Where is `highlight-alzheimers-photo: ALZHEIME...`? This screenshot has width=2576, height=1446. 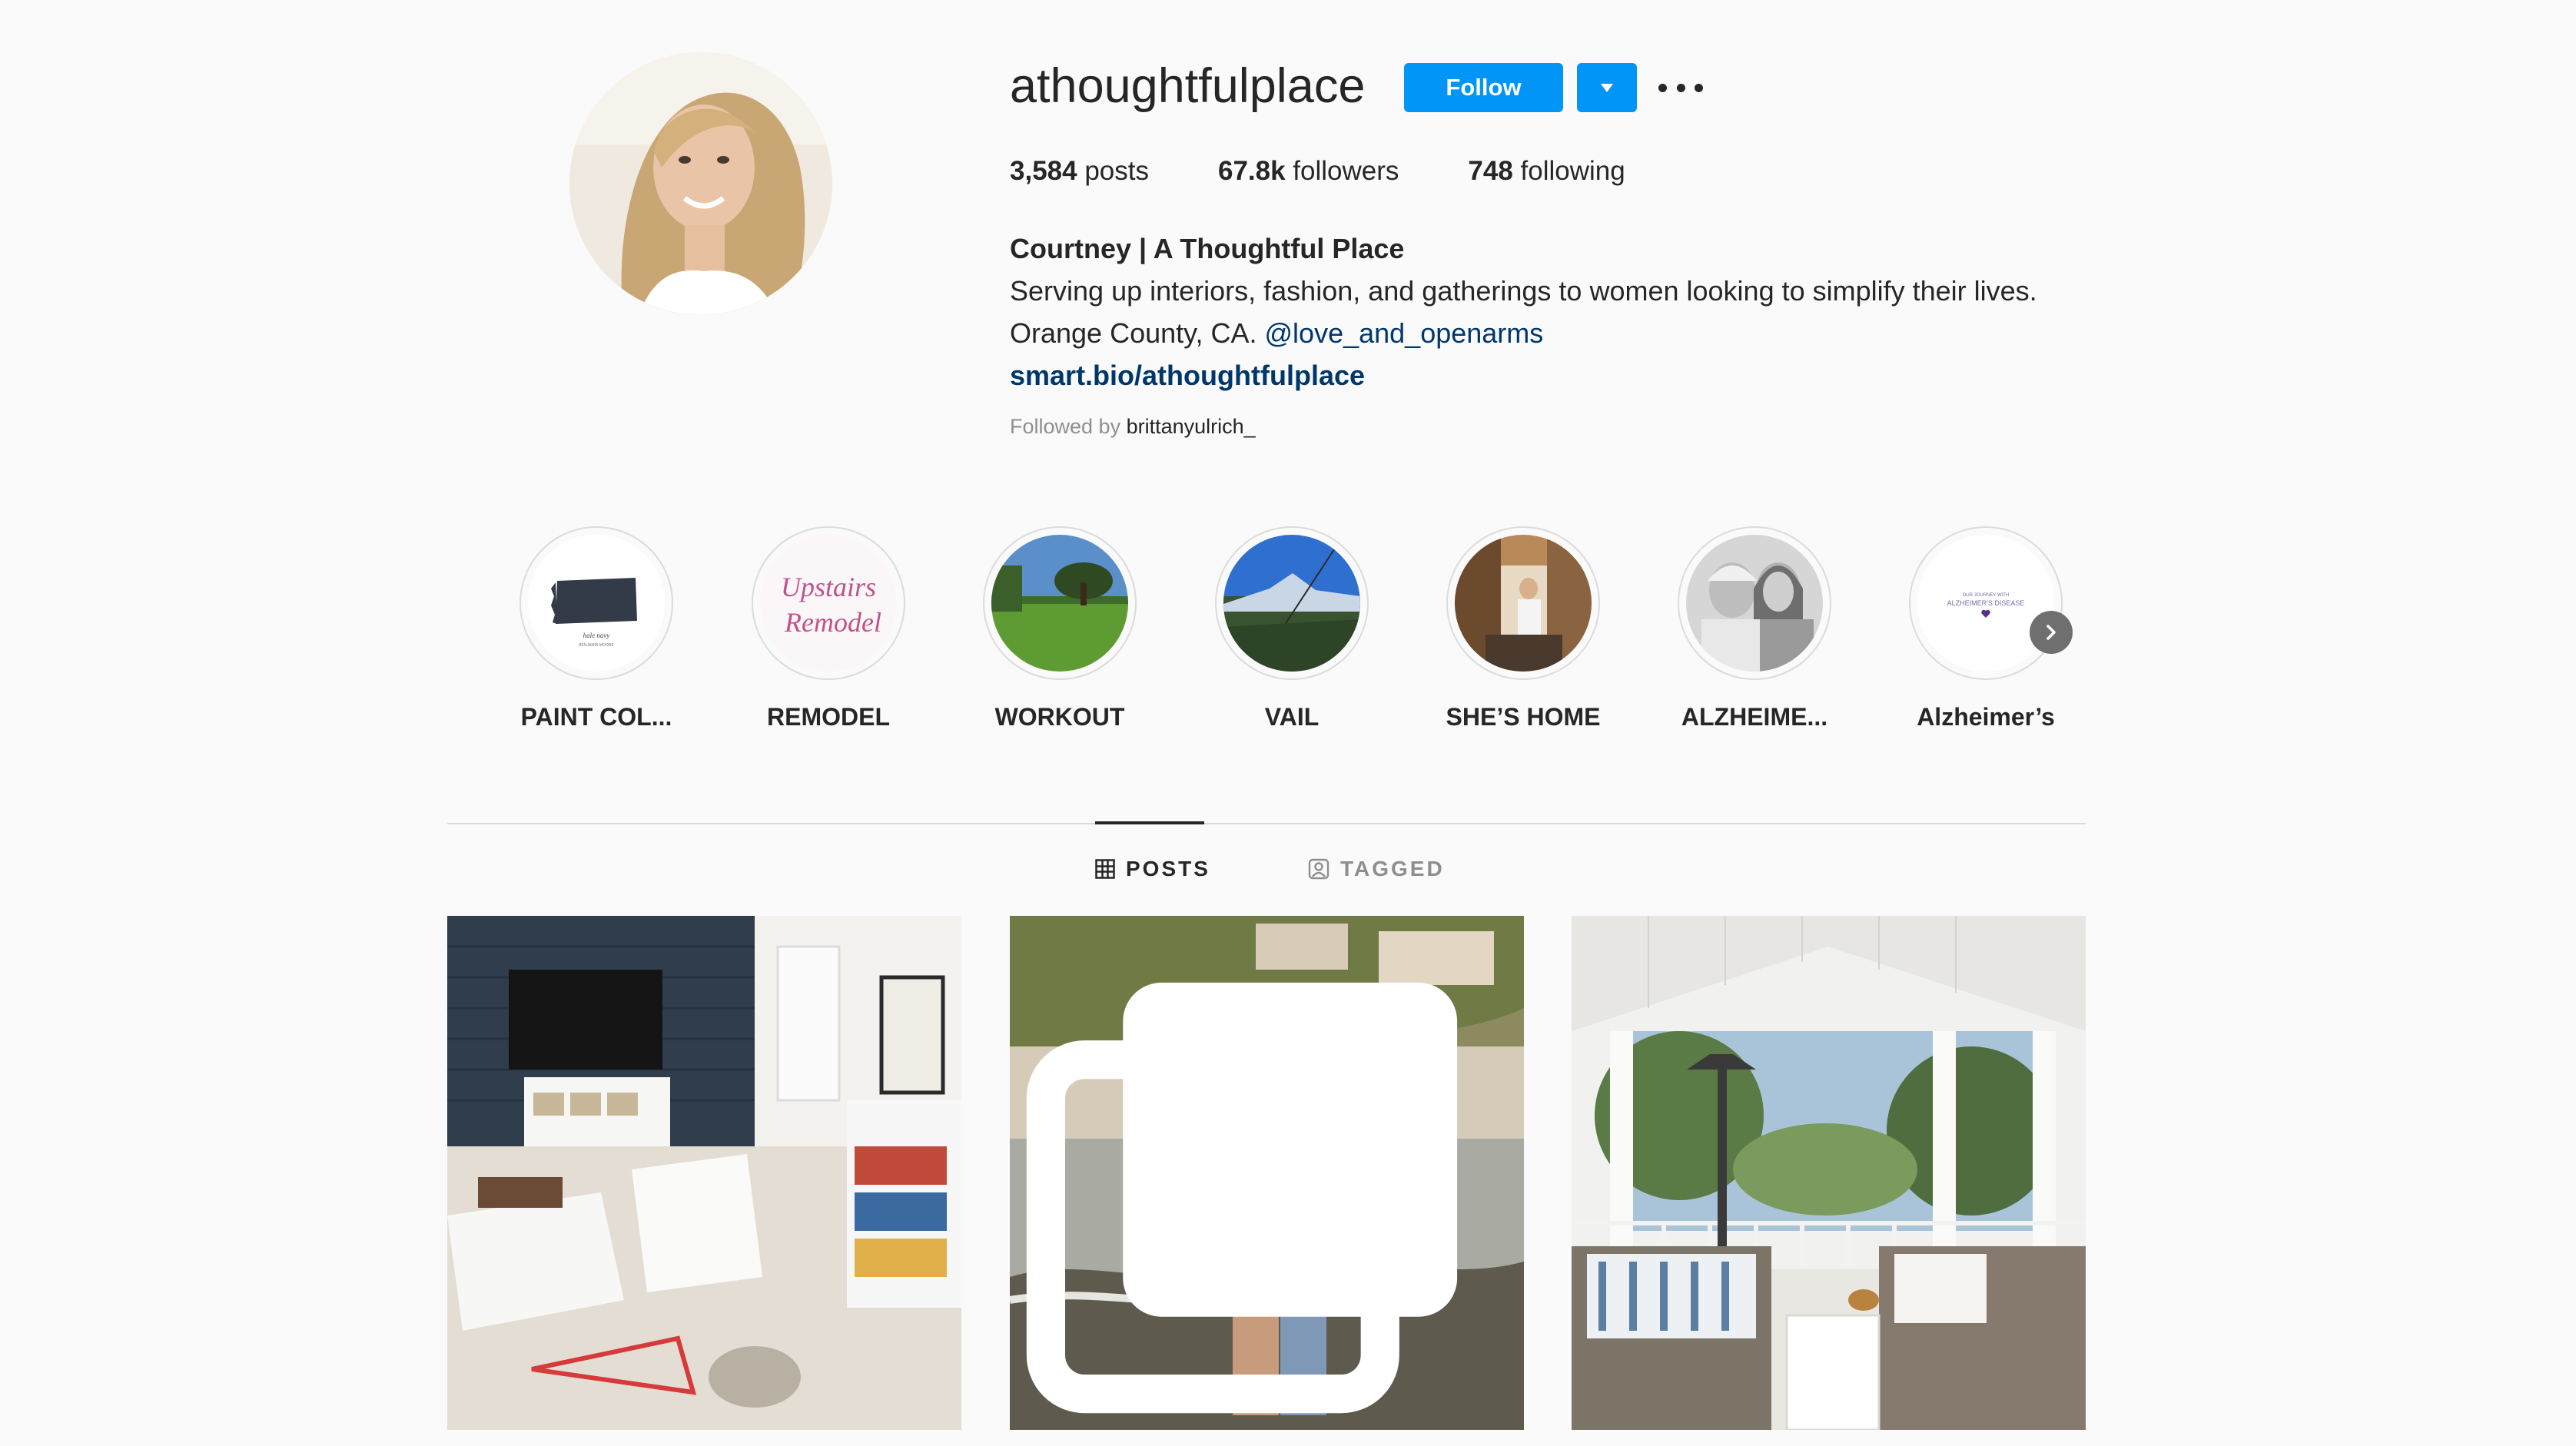
highlight-alzheimers-photo: ALZHEIME... is located at coordinates (1754, 628).